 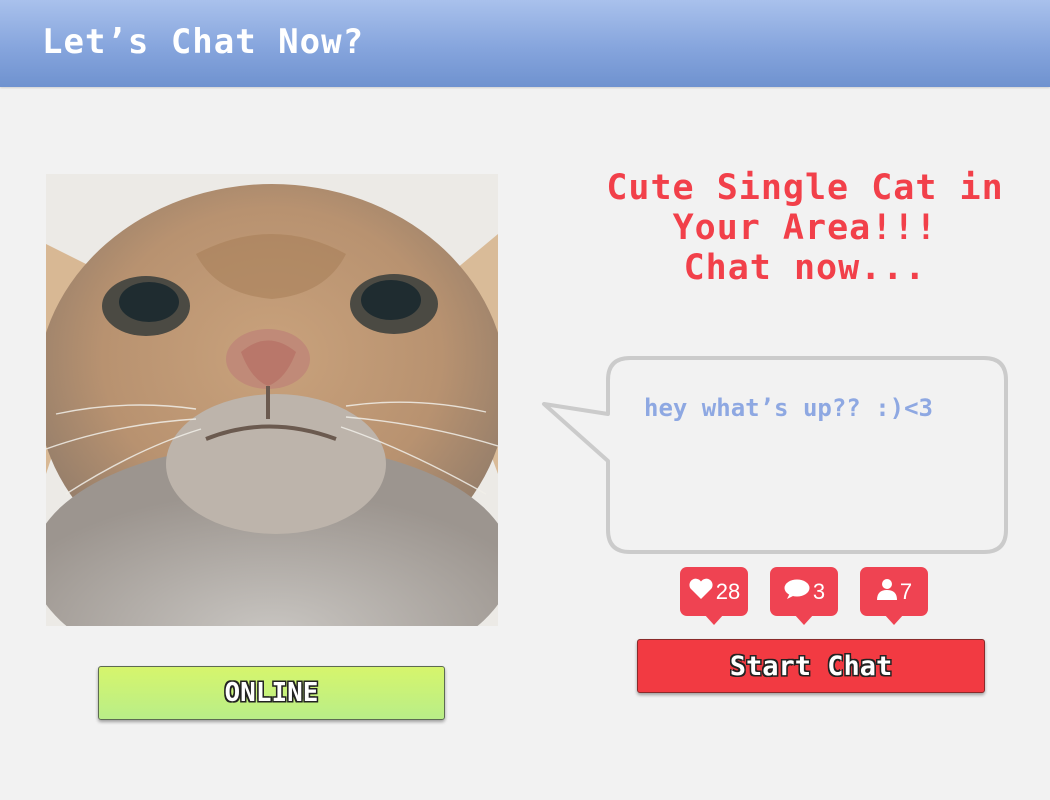 What do you see at coordinates (888, 592) in the screenshot?
I see `person-icon` at bounding box center [888, 592].